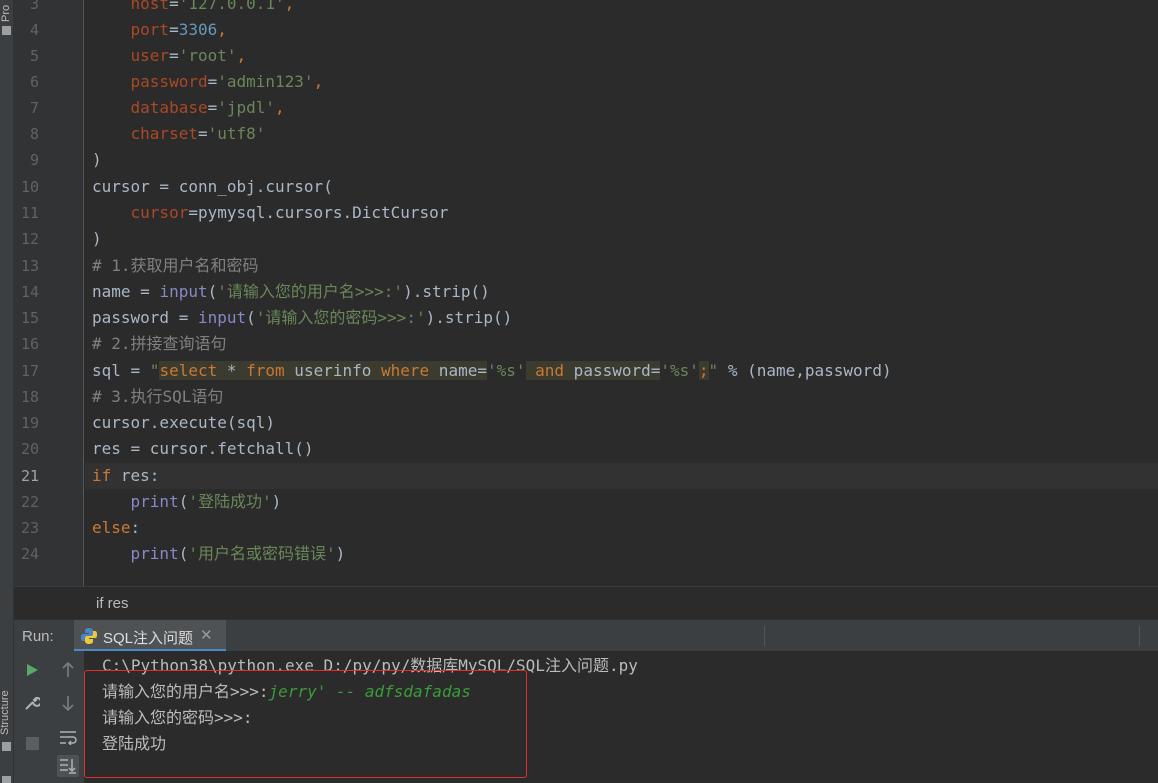 This screenshot has height=783, width=1158. I want to click on arrow-up-icon, so click(68, 670).